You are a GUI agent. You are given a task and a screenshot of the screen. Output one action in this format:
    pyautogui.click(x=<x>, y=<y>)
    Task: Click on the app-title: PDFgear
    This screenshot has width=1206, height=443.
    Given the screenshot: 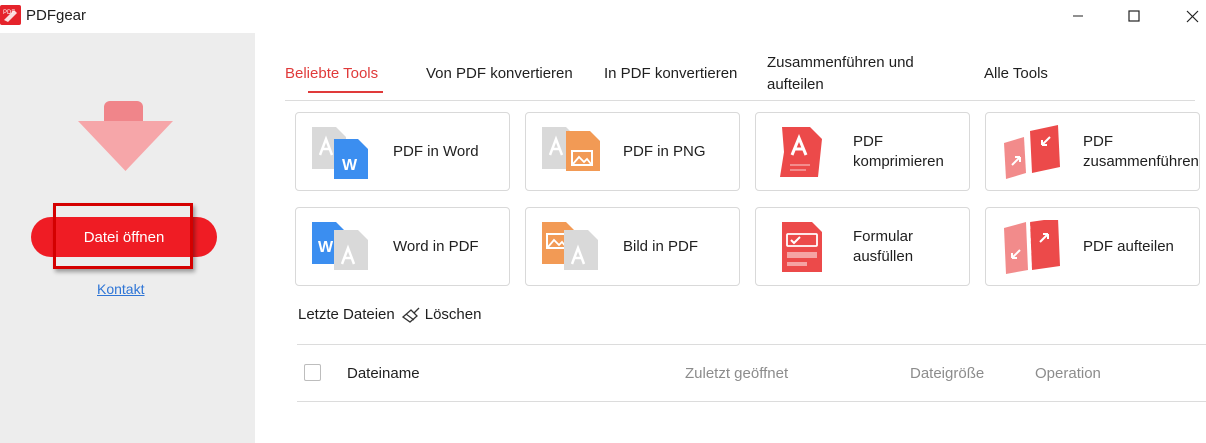 What is the action you would take?
    pyautogui.click(x=56, y=15)
    